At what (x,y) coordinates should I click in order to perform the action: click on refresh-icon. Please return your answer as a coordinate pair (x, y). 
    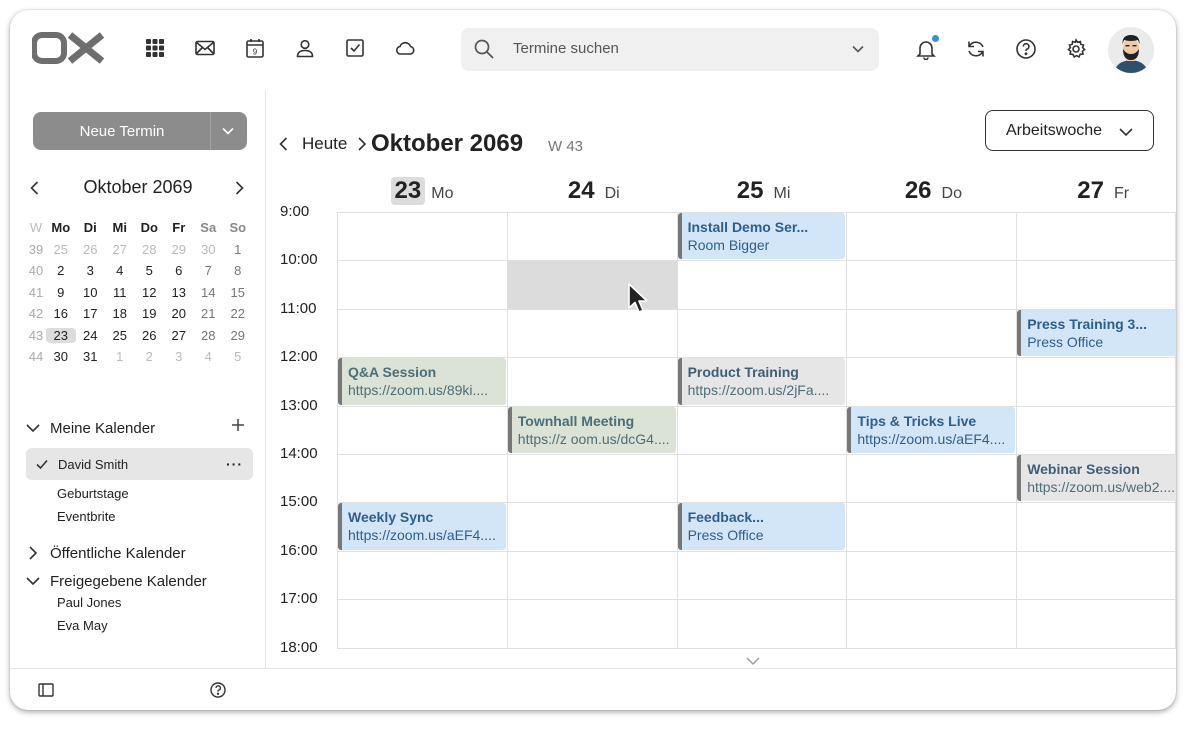
    Looking at the image, I should click on (976, 49).